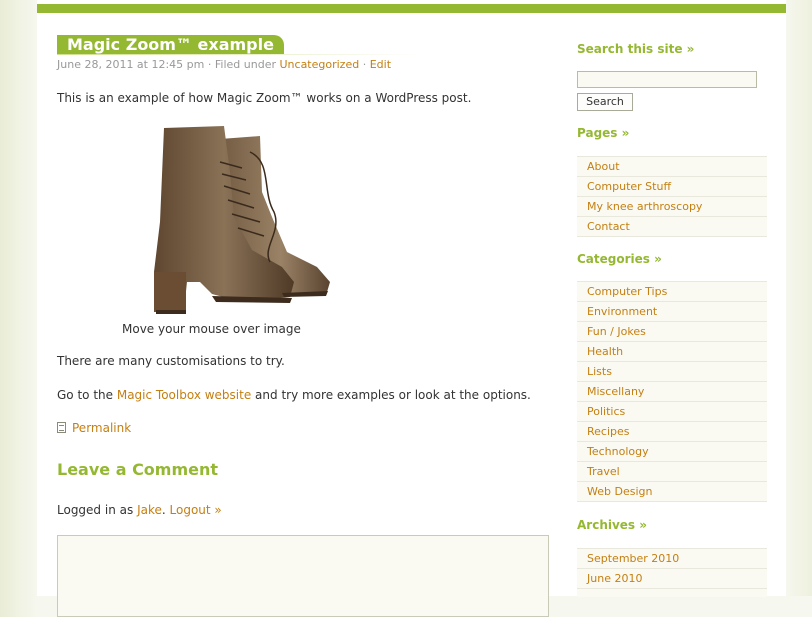  I want to click on archives-heading: Archives », so click(612, 525).